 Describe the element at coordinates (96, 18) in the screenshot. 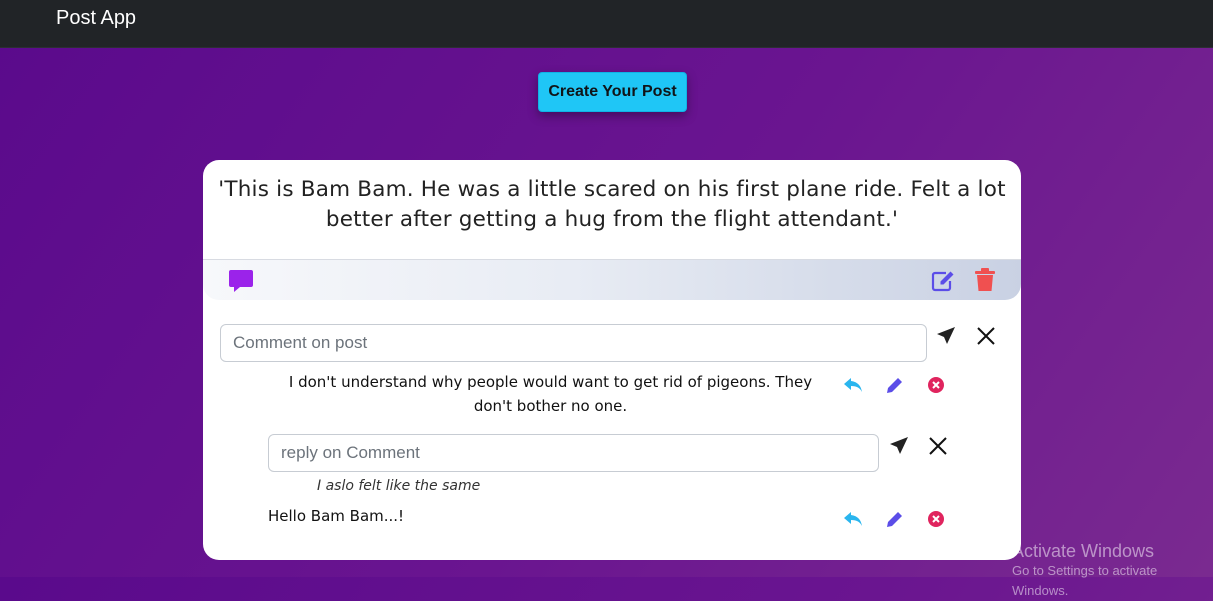

I see `app-title: Post App` at that location.